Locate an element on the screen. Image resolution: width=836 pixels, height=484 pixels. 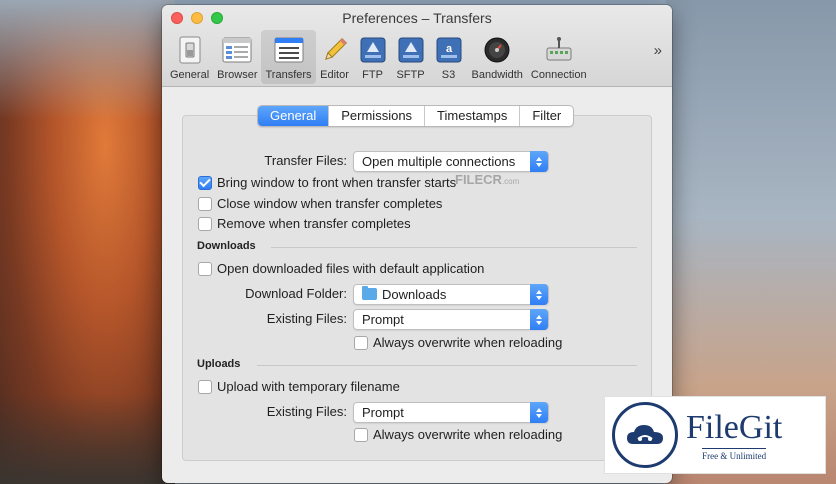
close-window-row: Close window when transfer completes is located at coordinates (320, 203).